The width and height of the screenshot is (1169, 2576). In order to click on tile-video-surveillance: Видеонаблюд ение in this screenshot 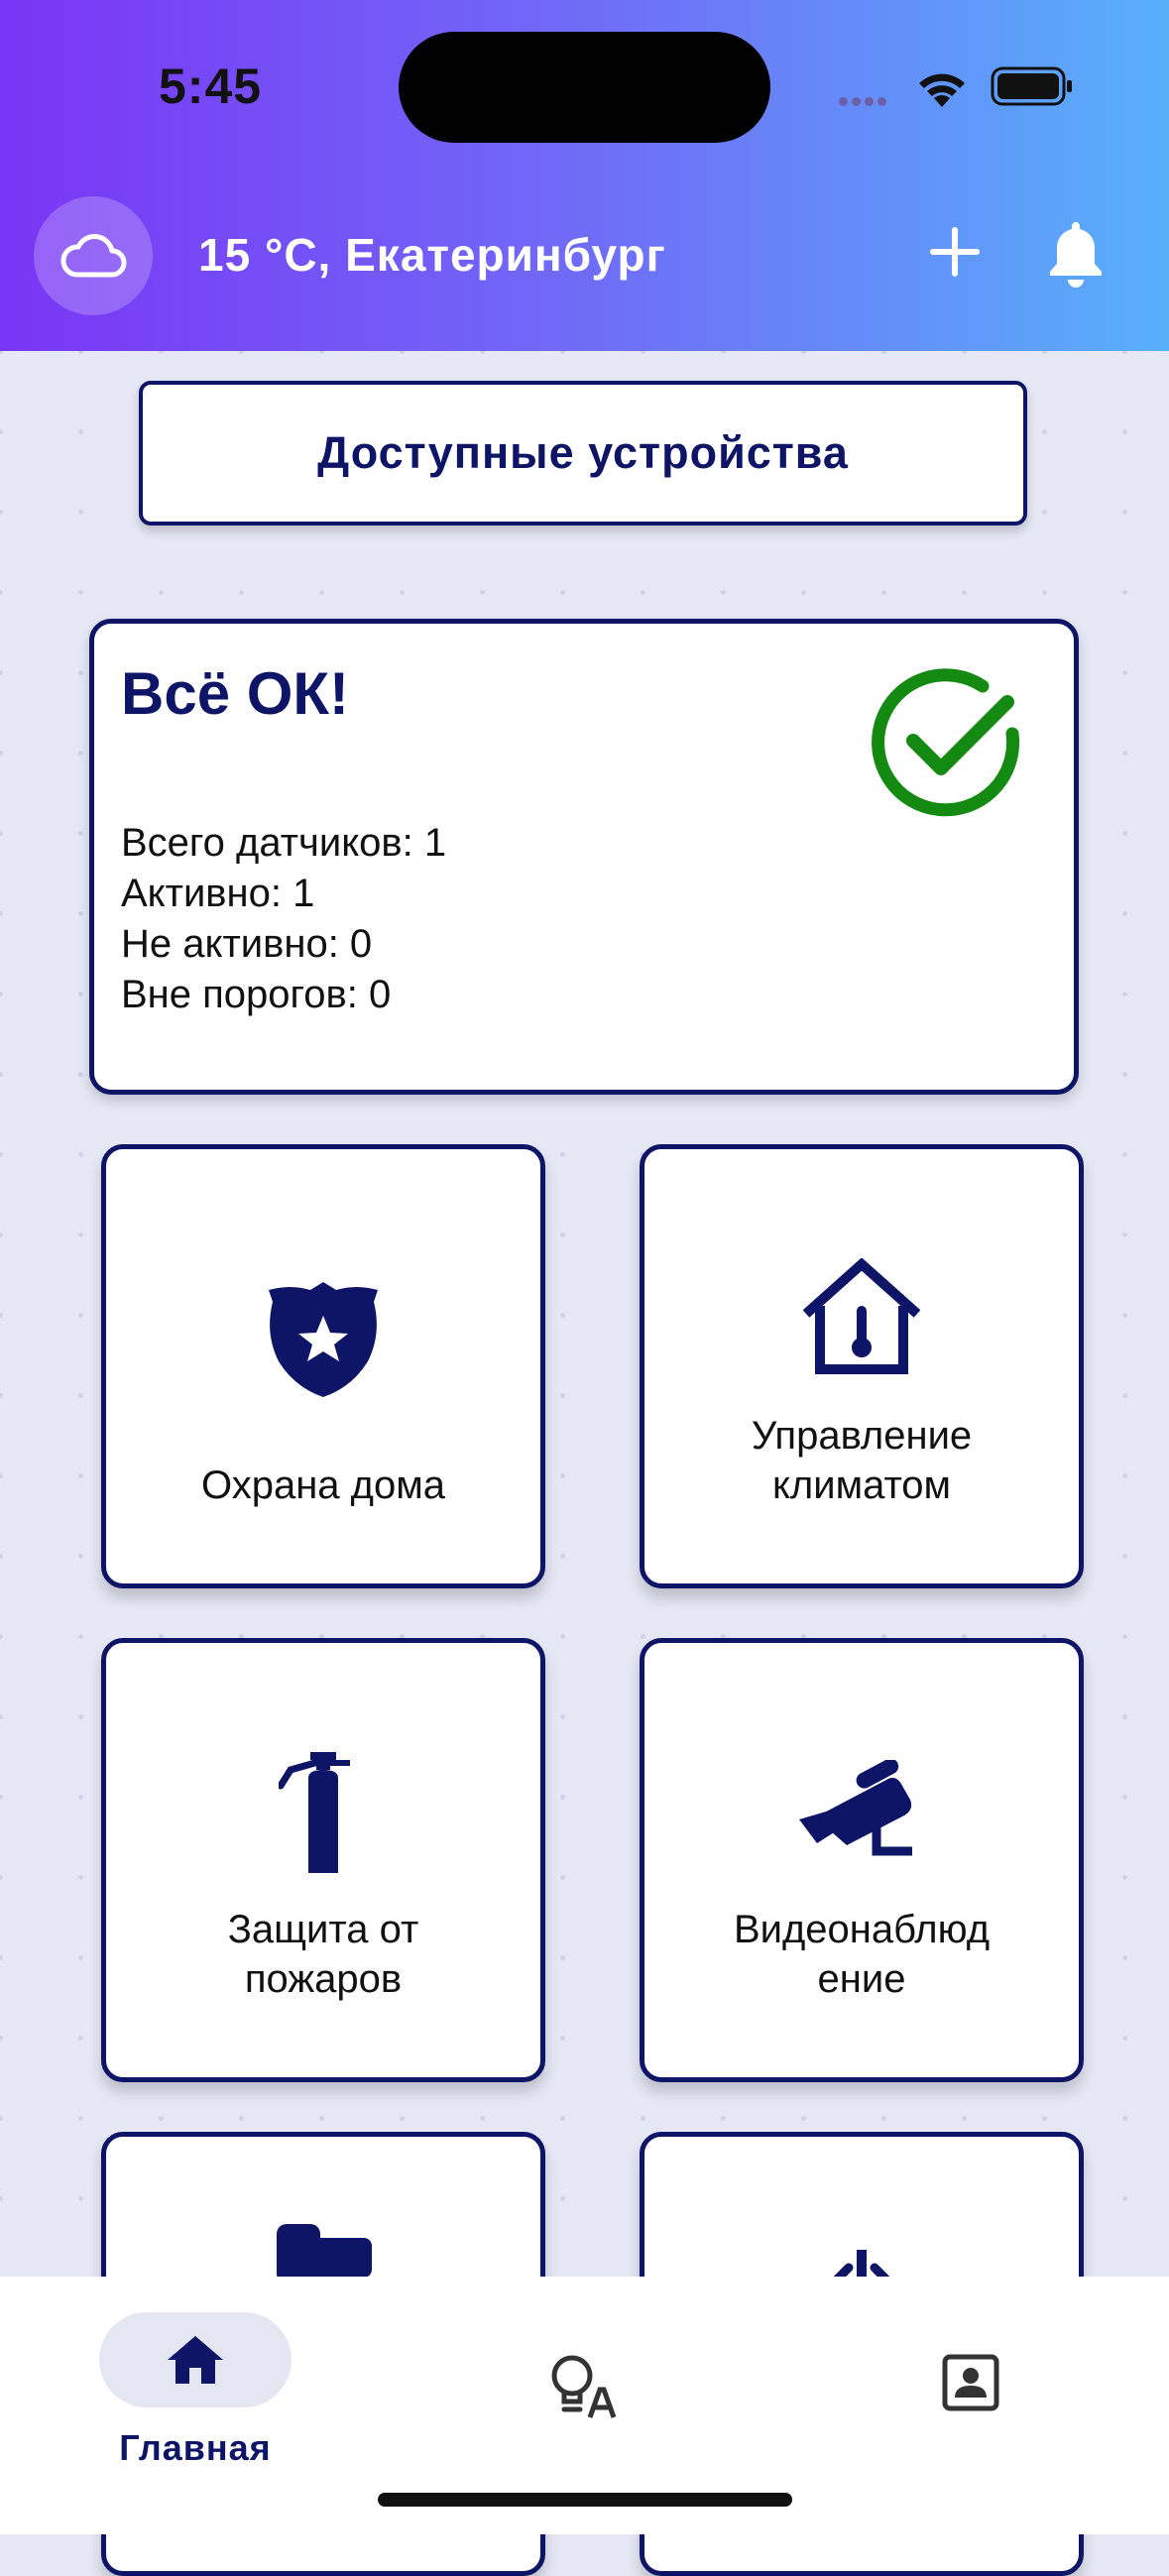, I will do `click(862, 1860)`.